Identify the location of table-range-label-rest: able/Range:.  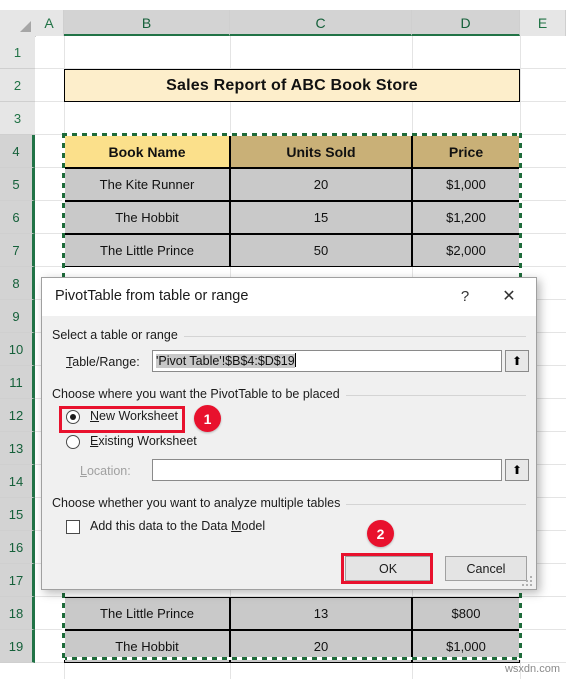
(106, 362).